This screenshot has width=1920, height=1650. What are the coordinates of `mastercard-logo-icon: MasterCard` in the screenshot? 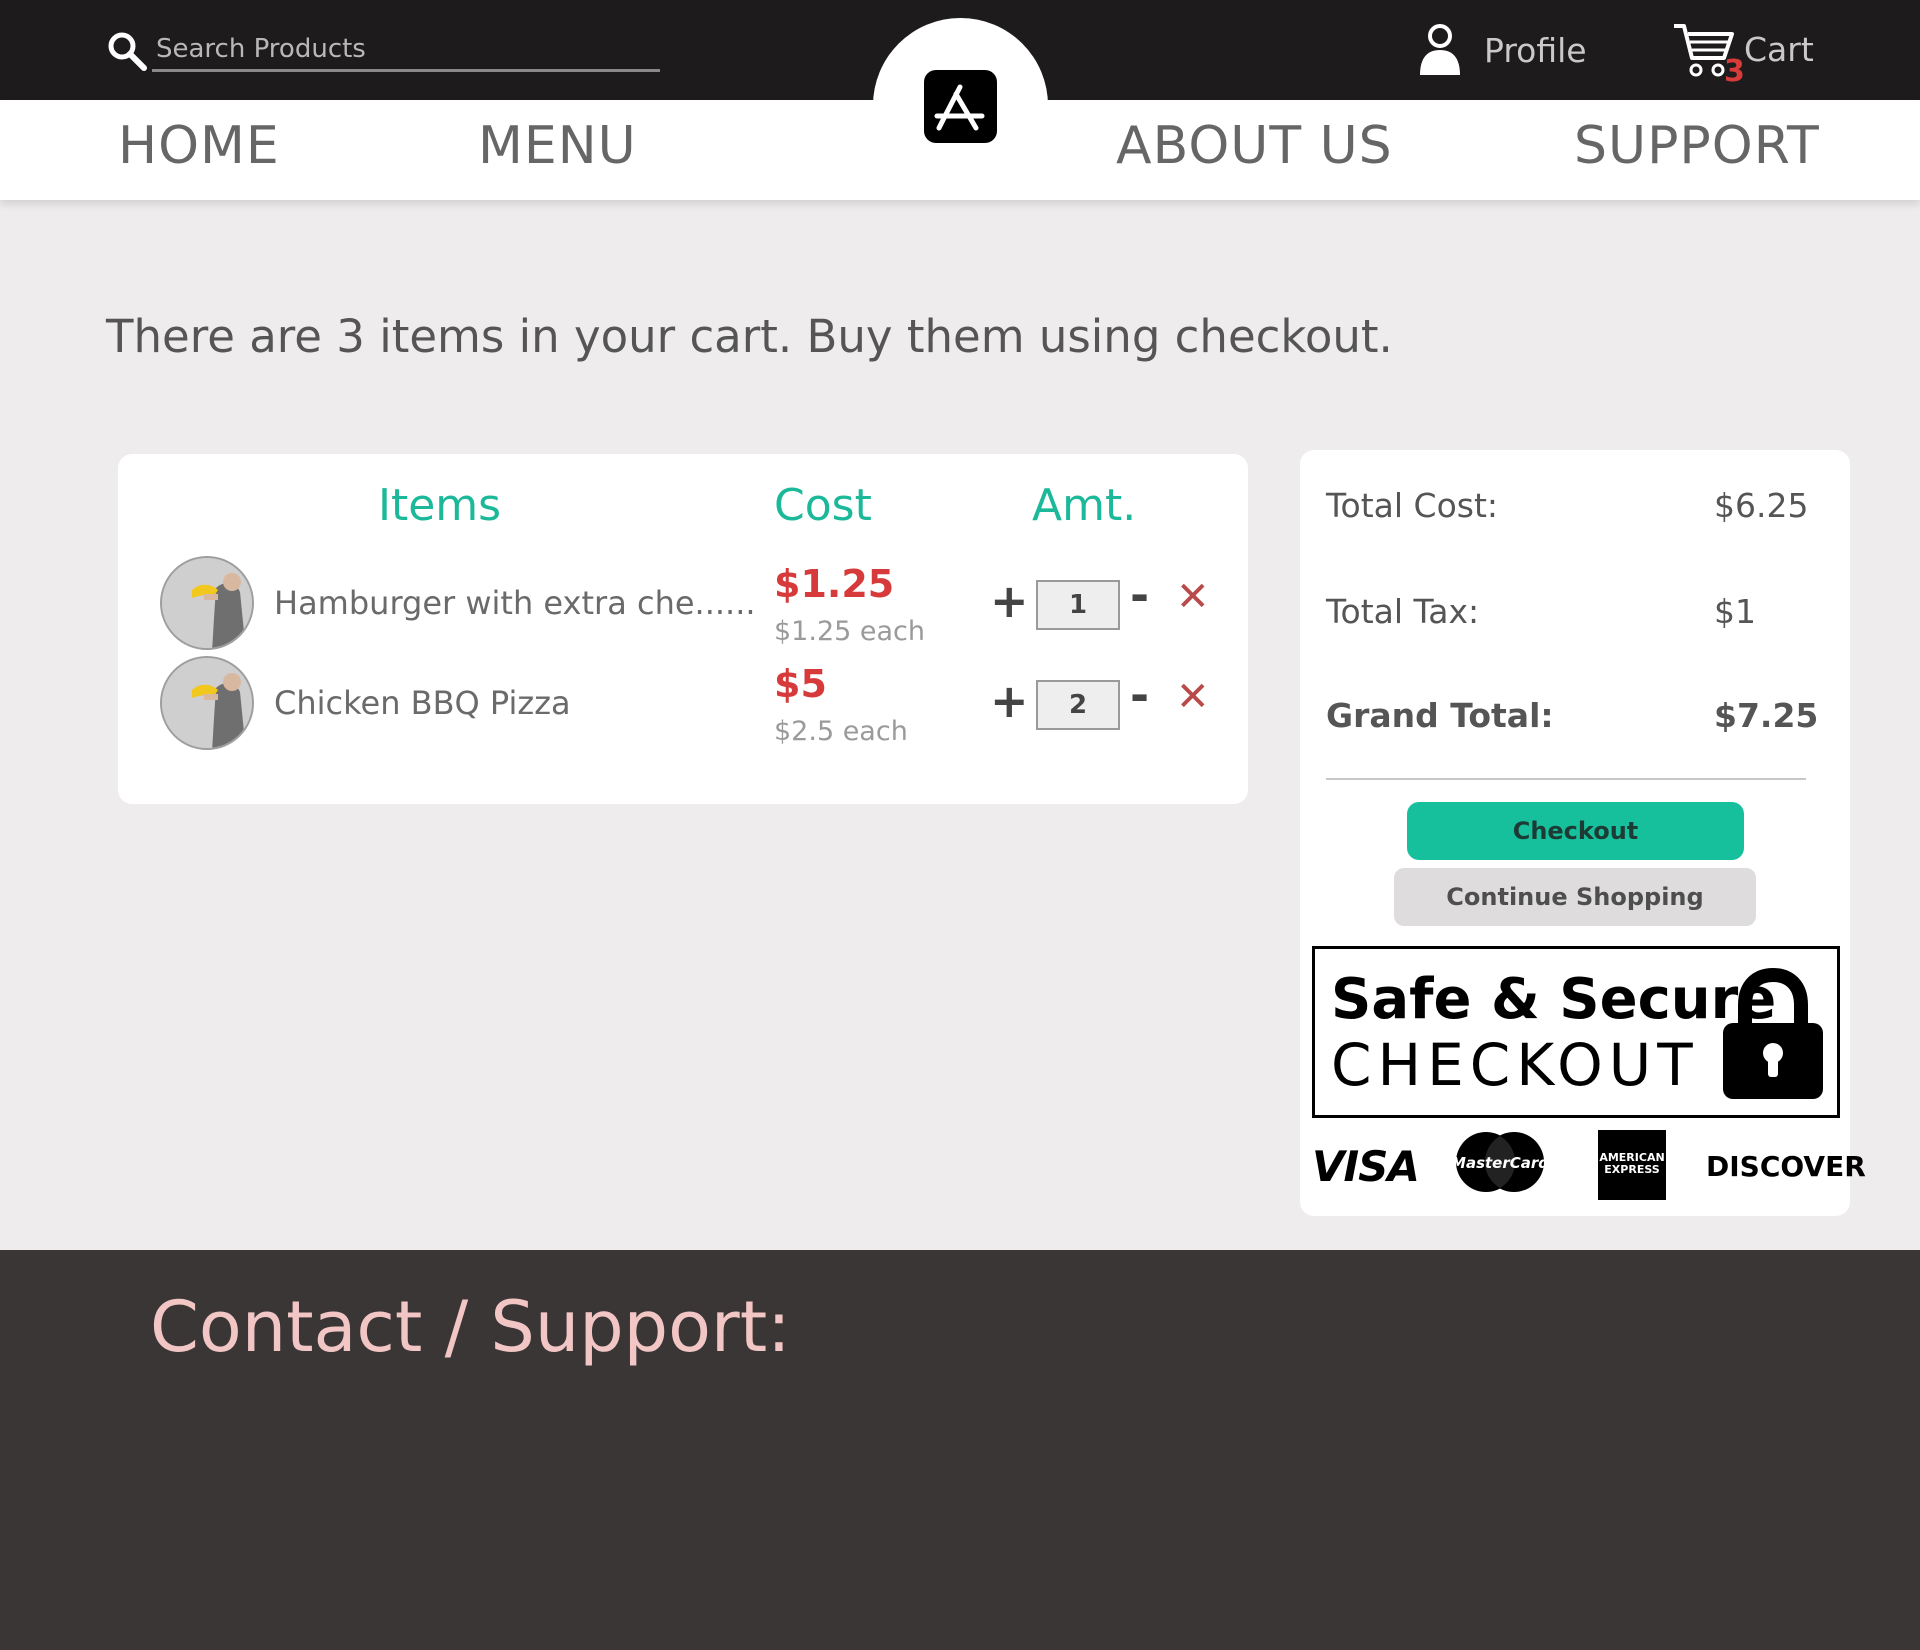 It's located at (1500, 1162).